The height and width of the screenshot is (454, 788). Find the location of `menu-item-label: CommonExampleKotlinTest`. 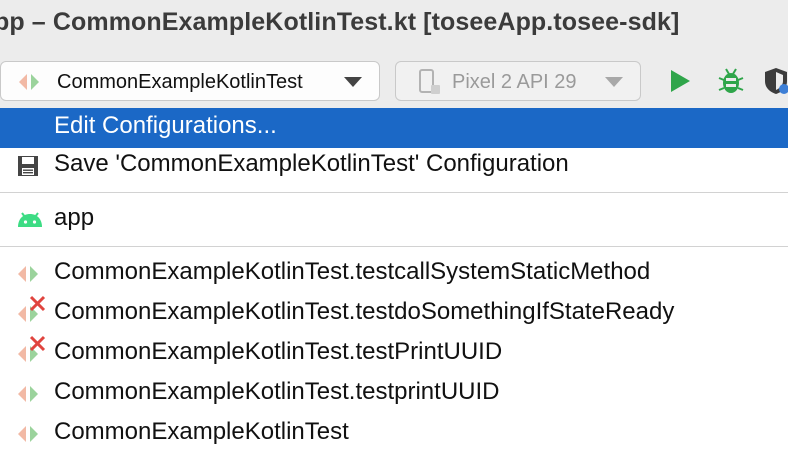

menu-item-label: CommonExampleKotlinTest is located at coordinates (201, 431).